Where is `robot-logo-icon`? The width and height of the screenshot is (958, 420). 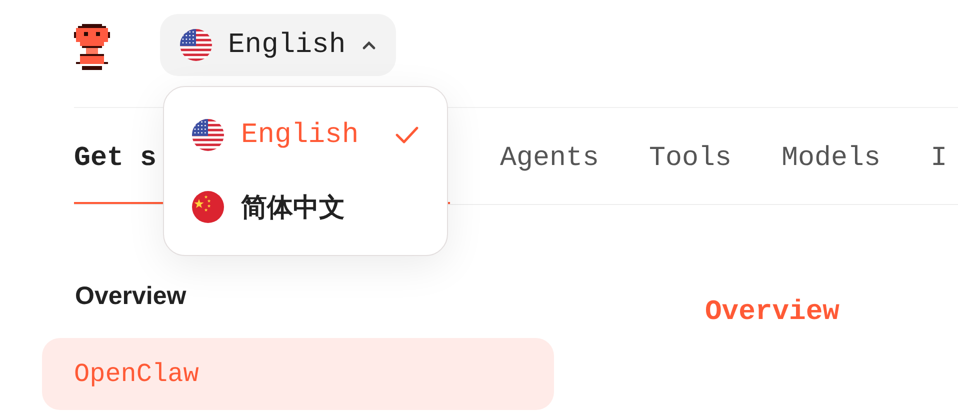
robot-logo-icon is located at coordinates (92, 48).